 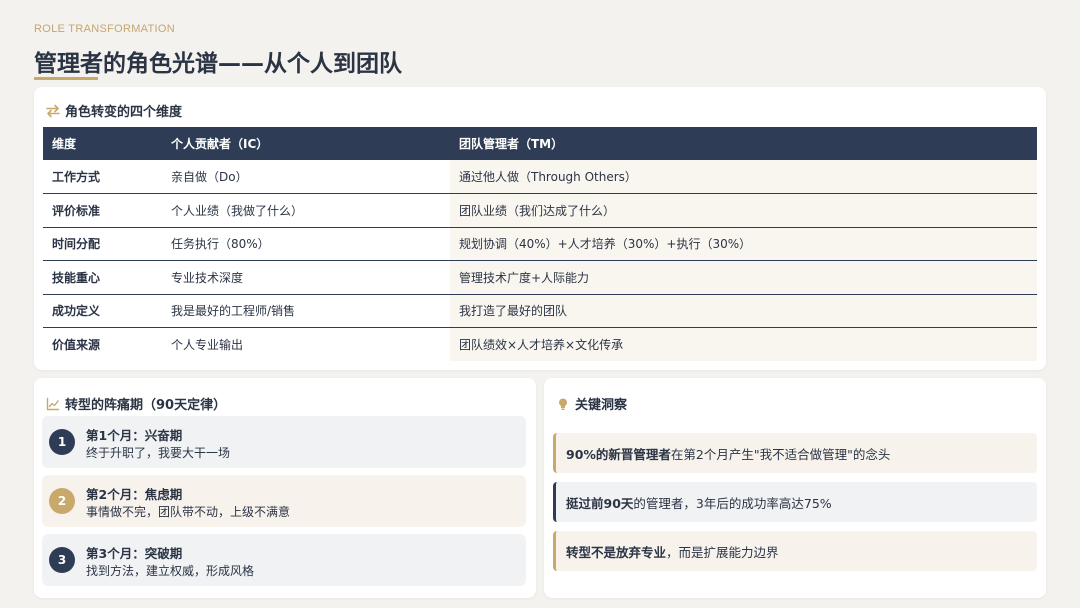 I want to click on table-row: 评价标准 个人业绩（我做了什么） 团队业绩（我们达成了什么）, so click(x=540, y=210).